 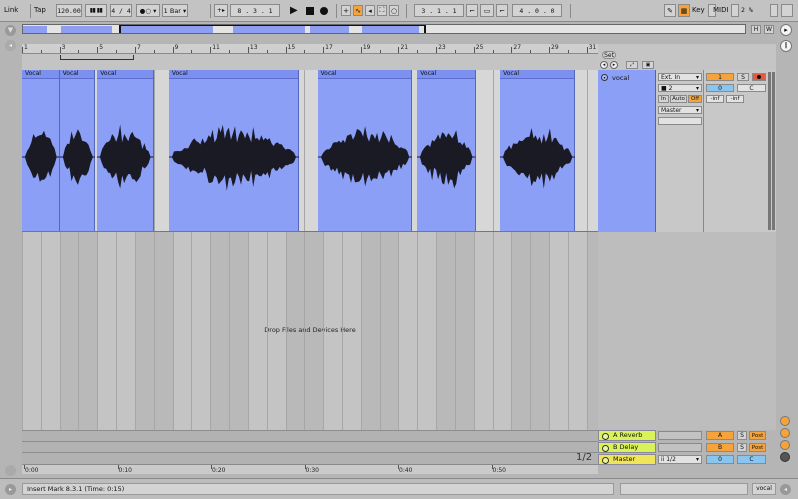 What do you see at coordinates (121, 10) in the screenshot?
I see `time-signature-field: 4 / 4` at bounding box center [121, 10].